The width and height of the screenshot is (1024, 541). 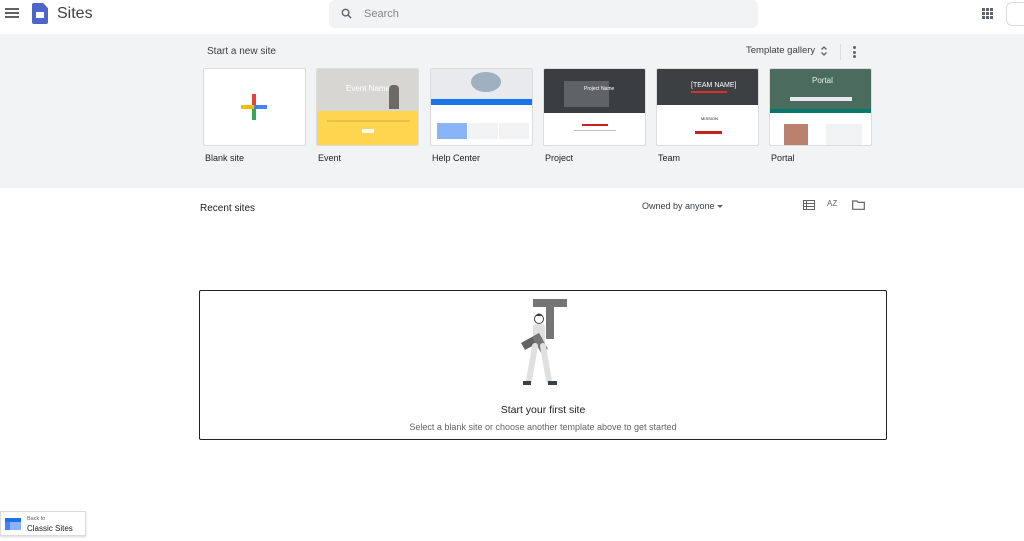 I want to click on search-bar, so click(x=543, y=14).